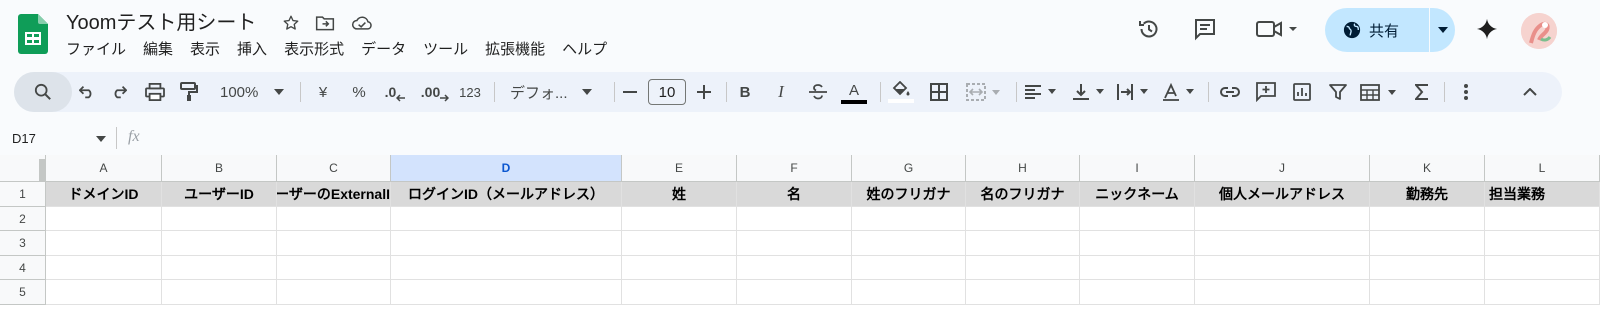  Describe the element at coordinates (23, 219) in the screenshot. I see `row-header-2: 2` at that location.